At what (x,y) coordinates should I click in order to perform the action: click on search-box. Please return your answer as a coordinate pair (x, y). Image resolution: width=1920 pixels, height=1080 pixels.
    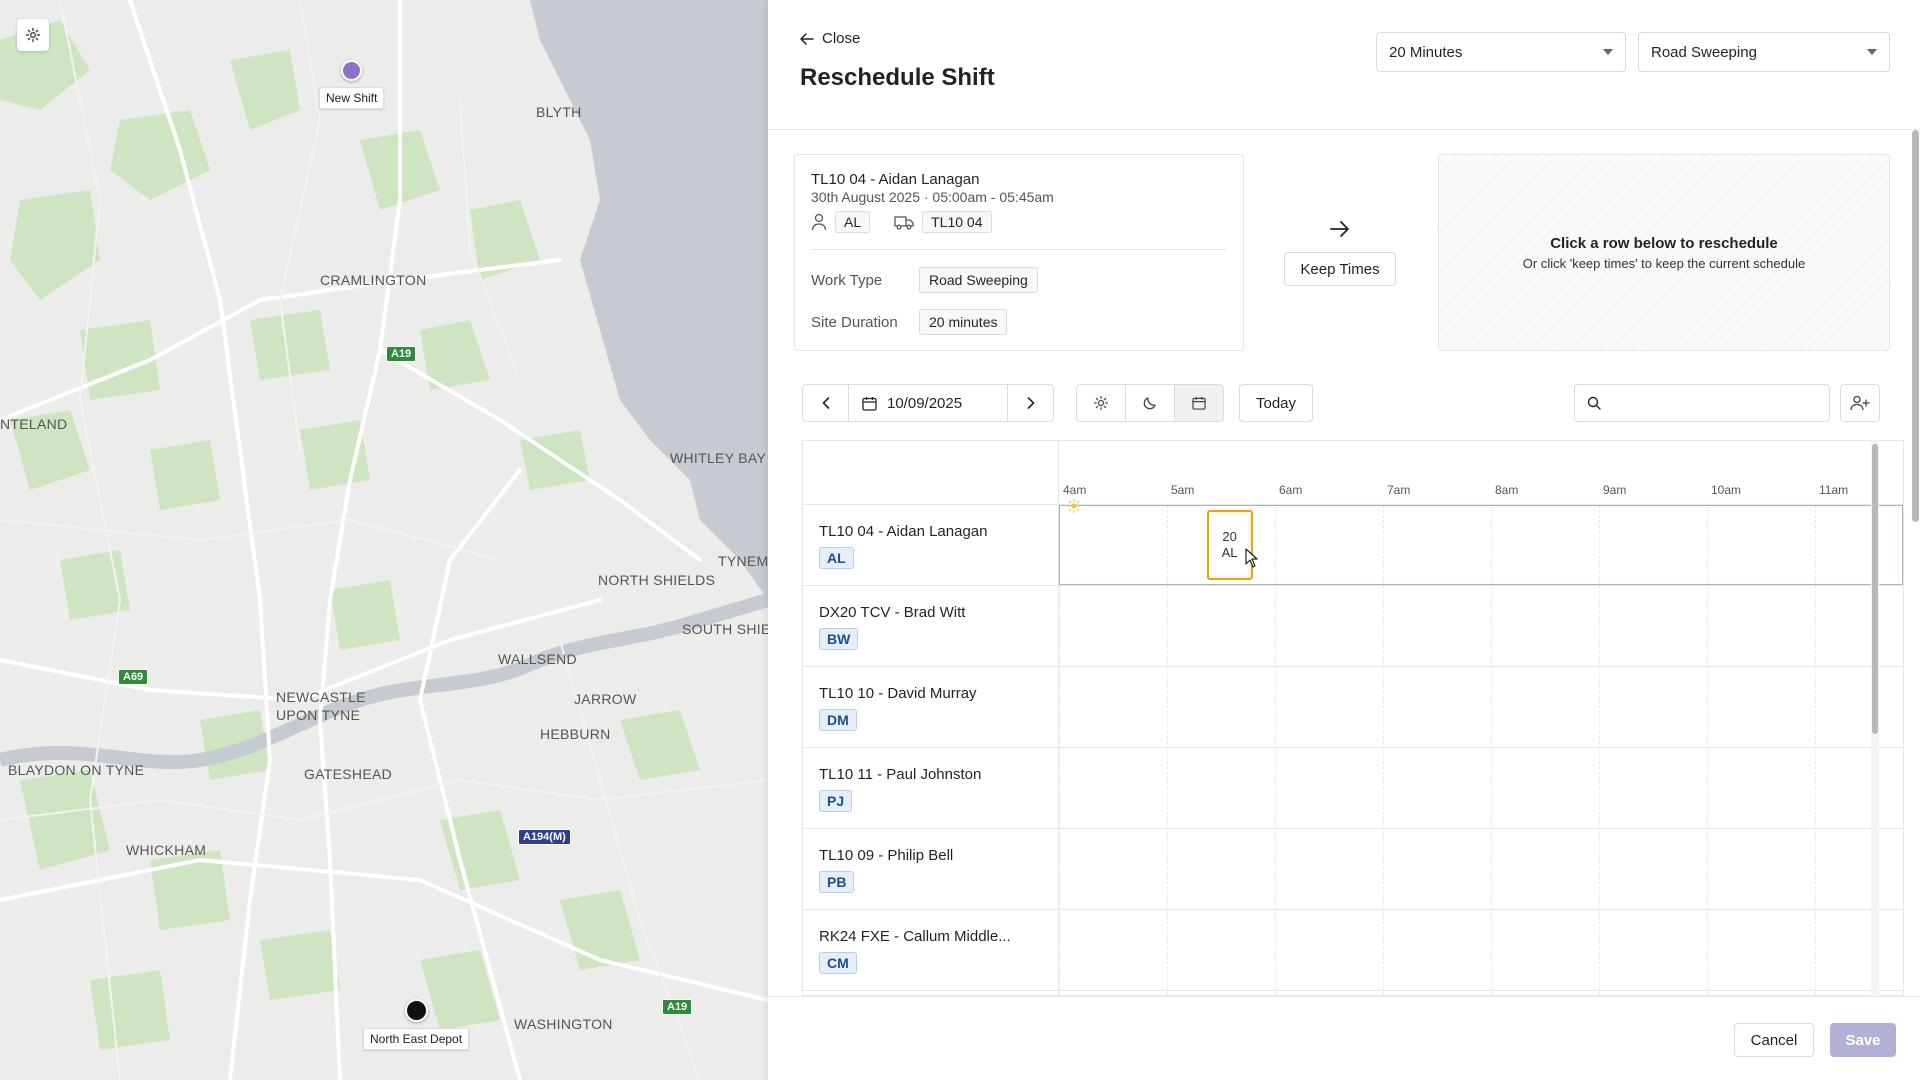
    Looking at the image, I should click on (1702, 403).